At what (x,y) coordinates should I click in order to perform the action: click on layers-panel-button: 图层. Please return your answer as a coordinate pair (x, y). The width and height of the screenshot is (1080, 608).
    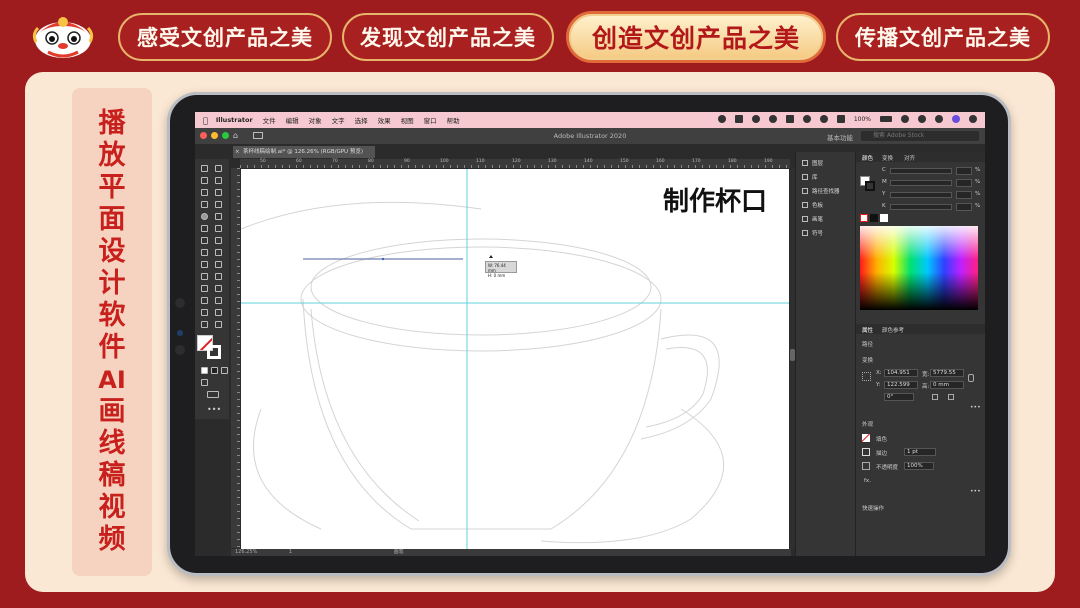
    Looking at the image, I should click on (812, 163).